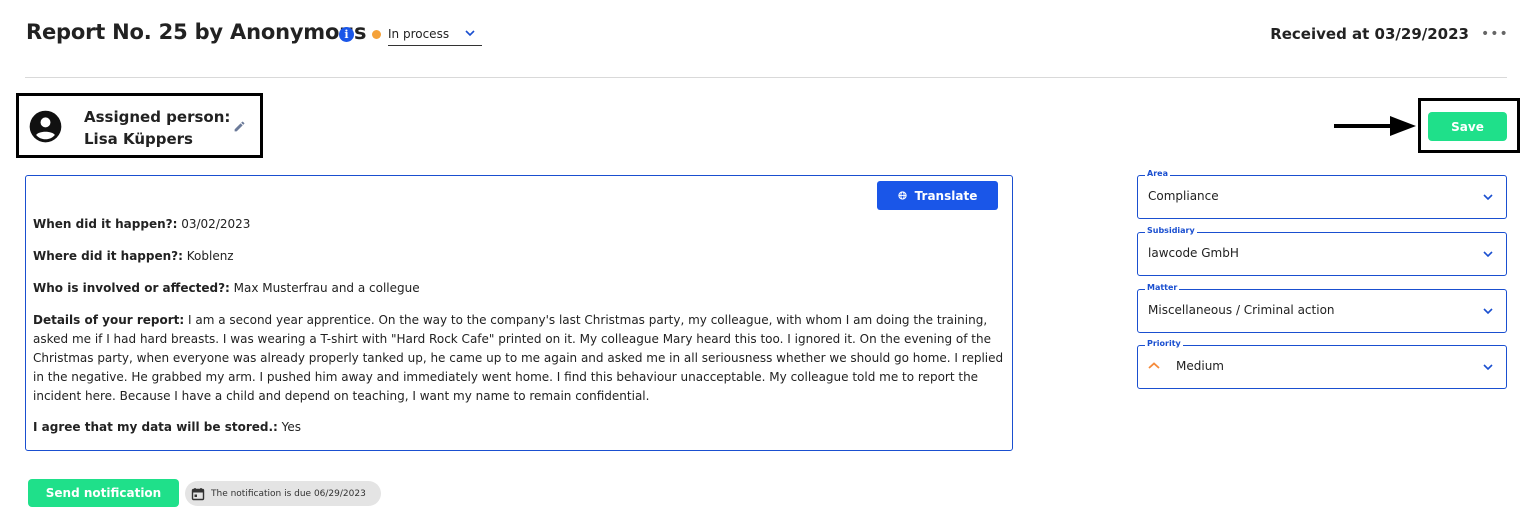  Describe the element at coordinates (216, 224) in the screenshot. I see `field-value: 03/02/2023` at that location.